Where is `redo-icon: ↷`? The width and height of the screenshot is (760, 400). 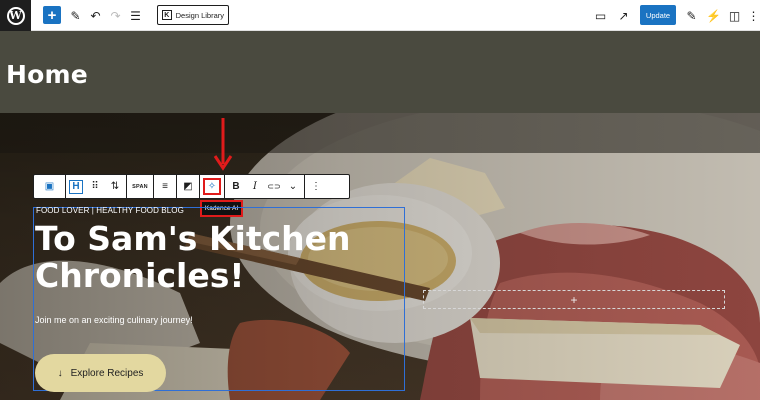
redo-icon: ↷ is located at coordinates (115, 15).